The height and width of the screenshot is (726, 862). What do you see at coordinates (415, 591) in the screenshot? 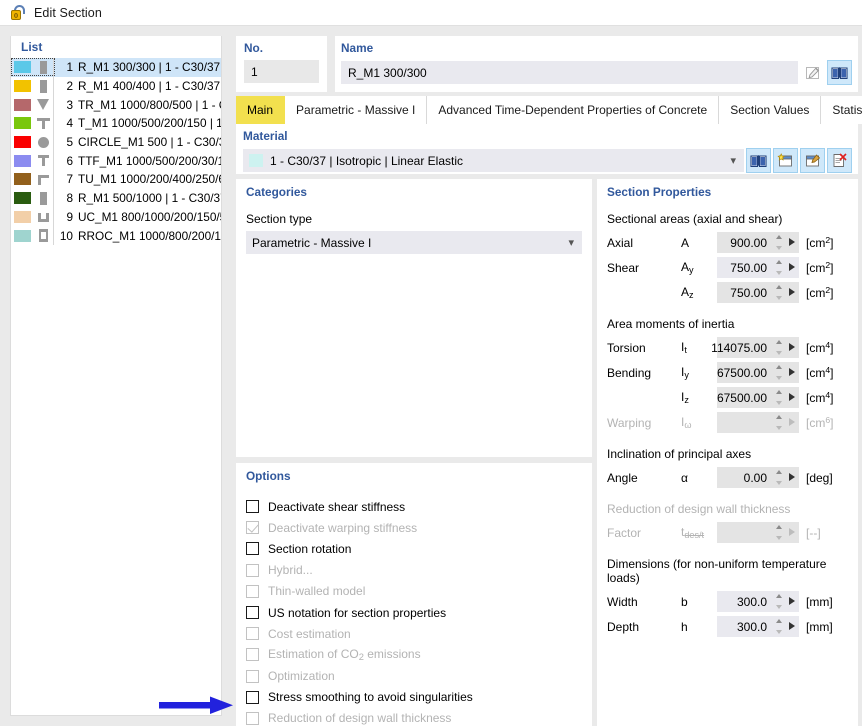
I see `option-row: Thin-walled model` at bounding box center [415, 591].